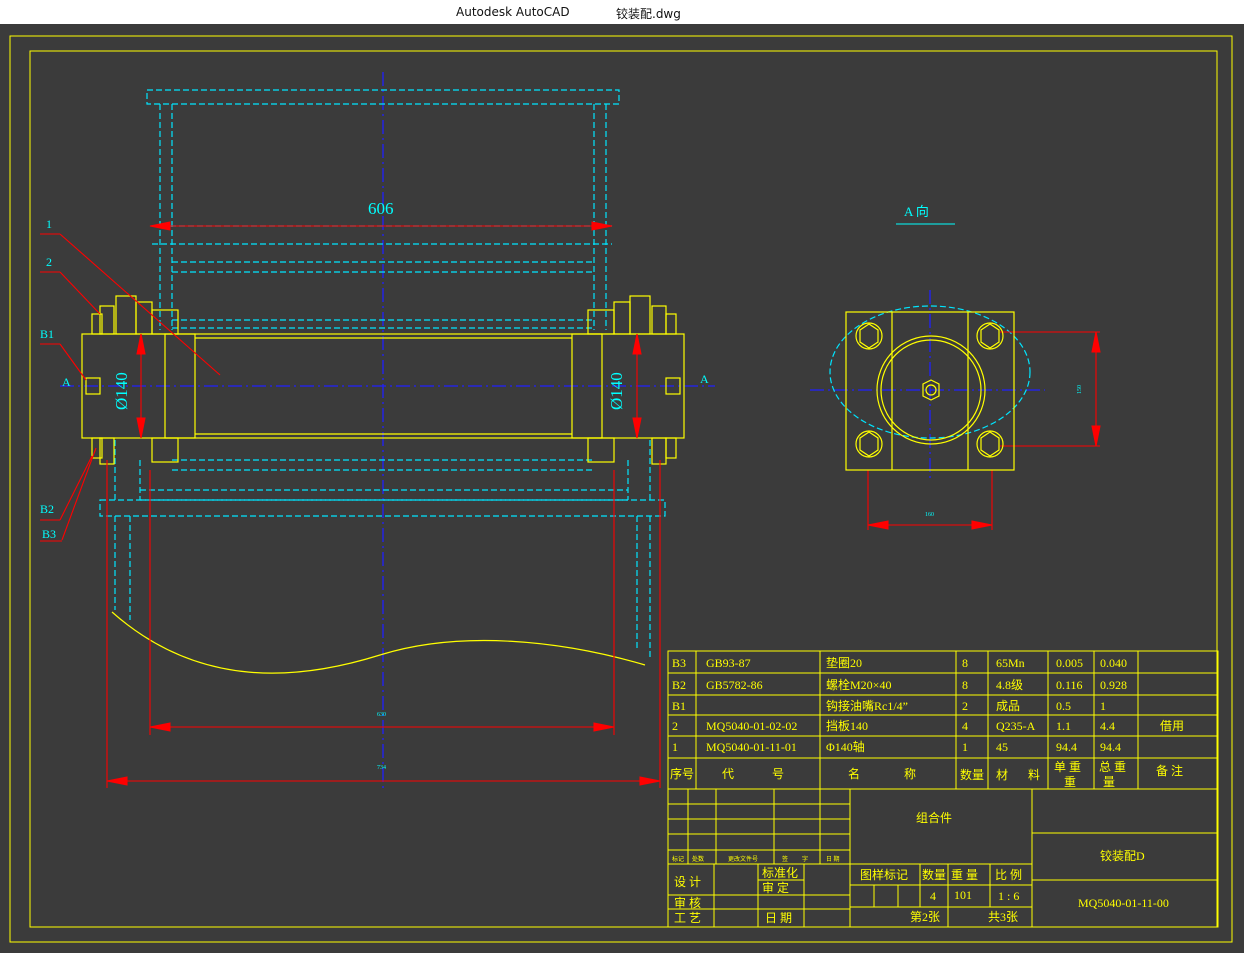  I want to click on rev-sign-b: 字, so click(805, 859).